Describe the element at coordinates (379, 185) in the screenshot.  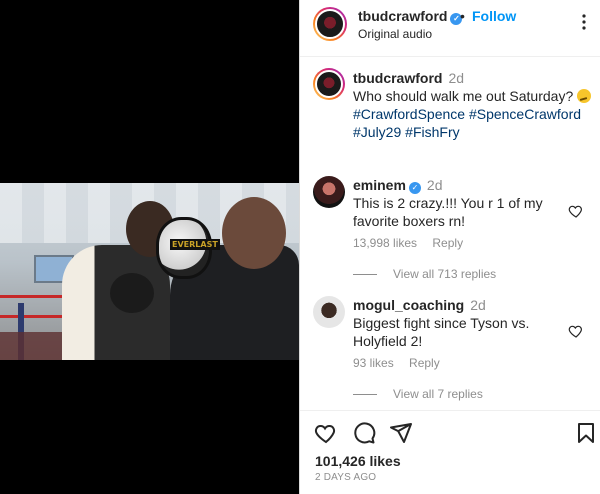
I see `commenter-username: eminem` at that location.